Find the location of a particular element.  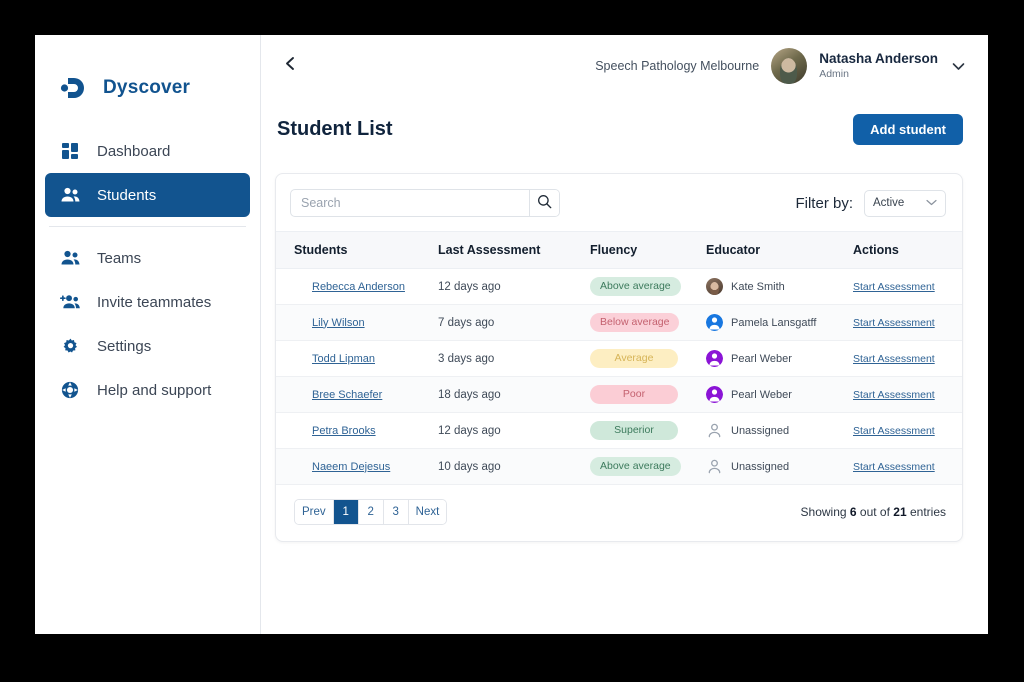

gear-icon is located at coordinates (70, 346).